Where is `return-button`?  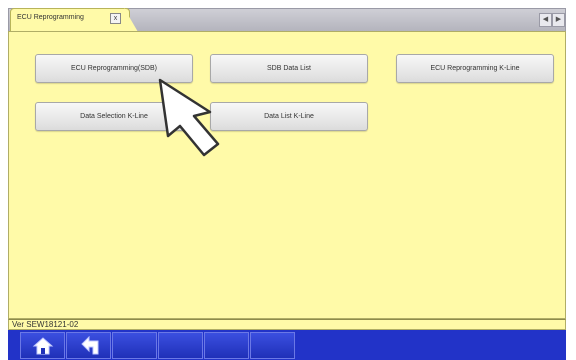 return-button is located at coordinates (88, 345).